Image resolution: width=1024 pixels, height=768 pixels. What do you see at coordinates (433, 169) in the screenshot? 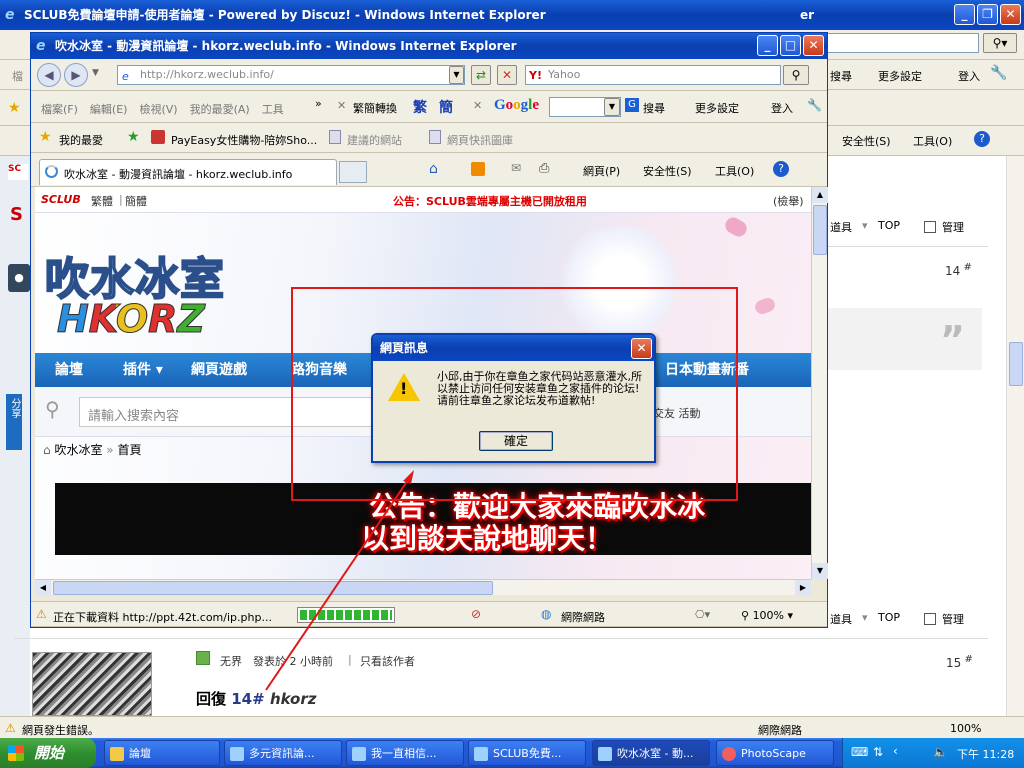
I see `home-icon: ⌂` at bounding box center [433, 169].